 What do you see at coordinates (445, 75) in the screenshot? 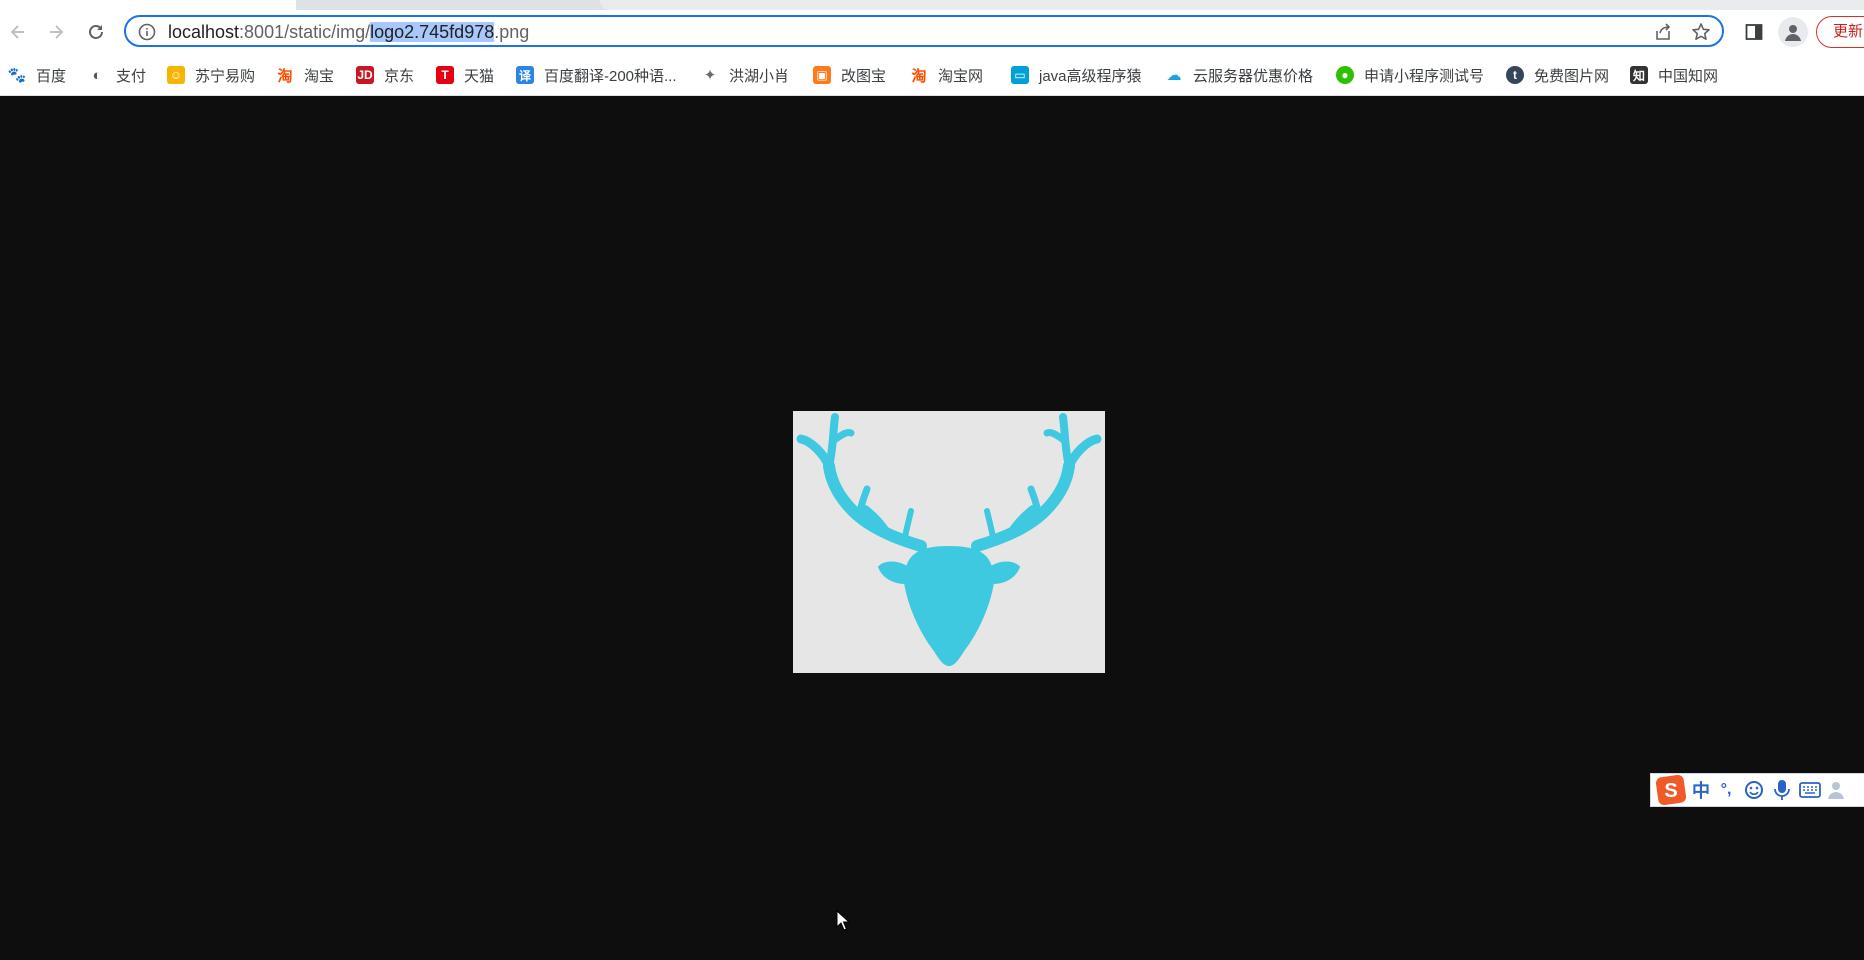
I see `tmall-icon: T` at bounding box center [445, 75].